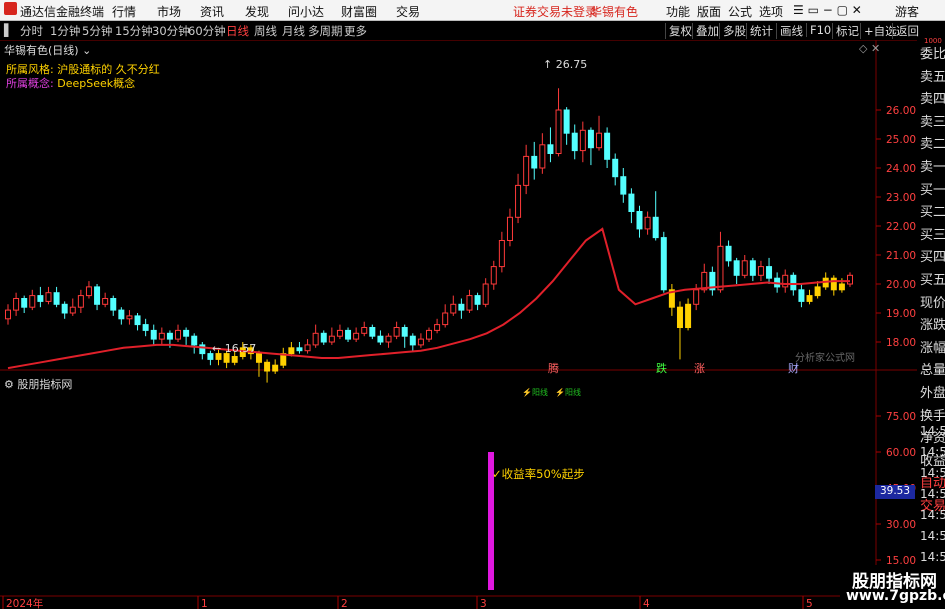 Image resolution: width=945 pixels, height=609 pixels. I want to click on high-label: 26.75, so click(571, 64).